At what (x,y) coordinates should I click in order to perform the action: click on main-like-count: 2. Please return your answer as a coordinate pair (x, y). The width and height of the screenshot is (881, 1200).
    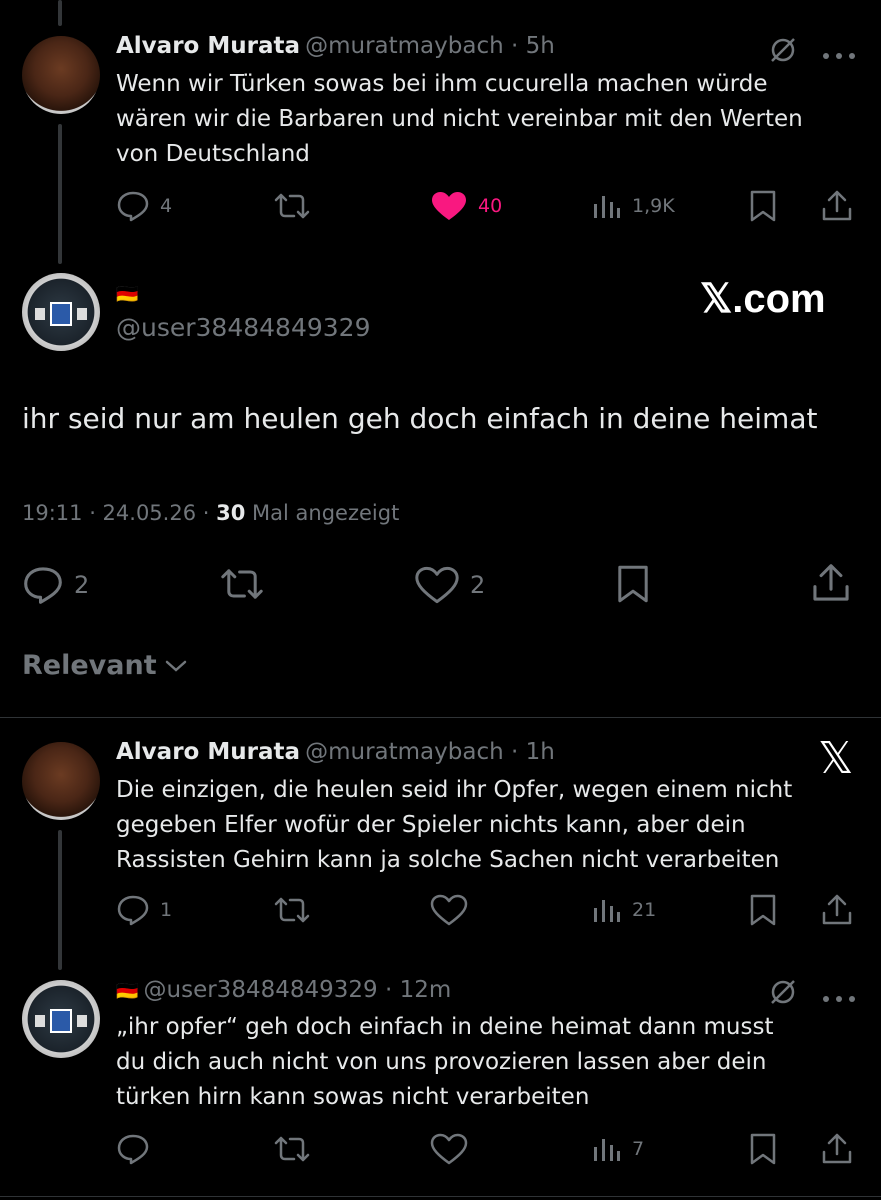
    Looking at the image, I should click on (478, 585).